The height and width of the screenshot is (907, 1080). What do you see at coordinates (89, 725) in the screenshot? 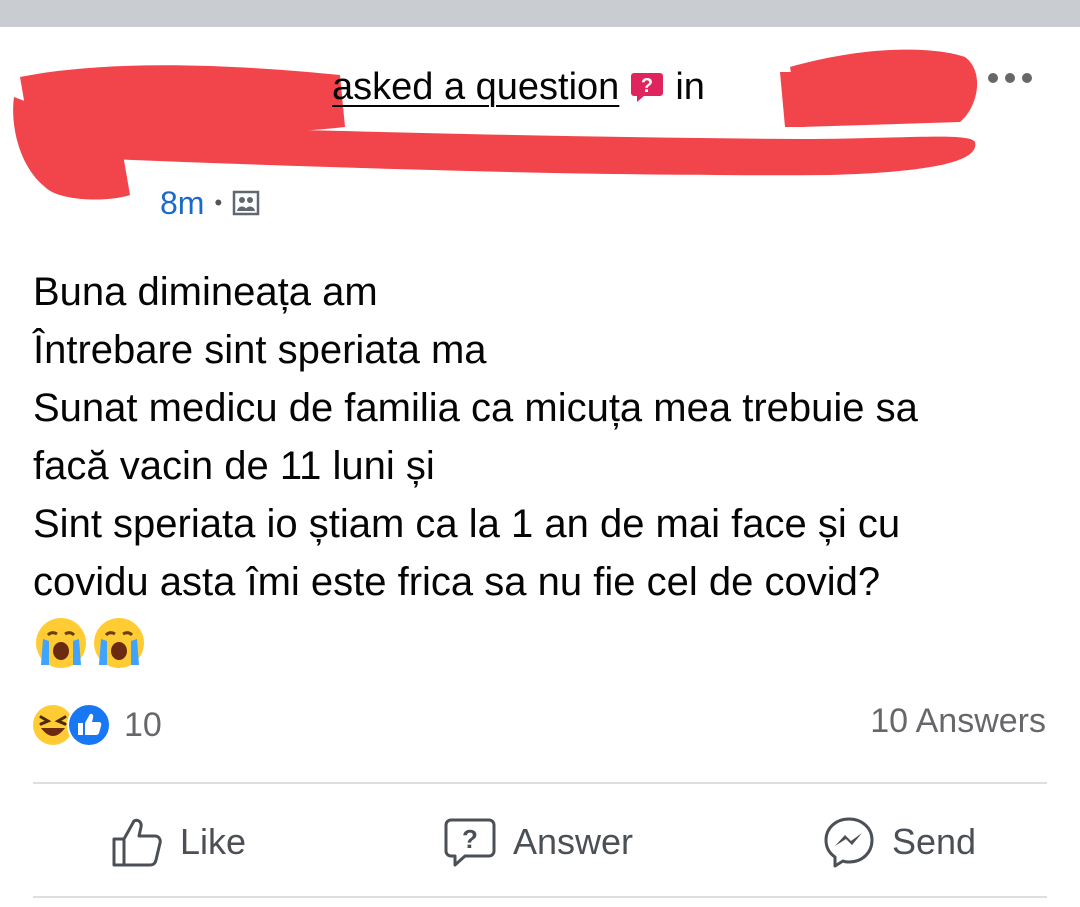
I see `like-reaction-icon` at bounding box center [89, 725].